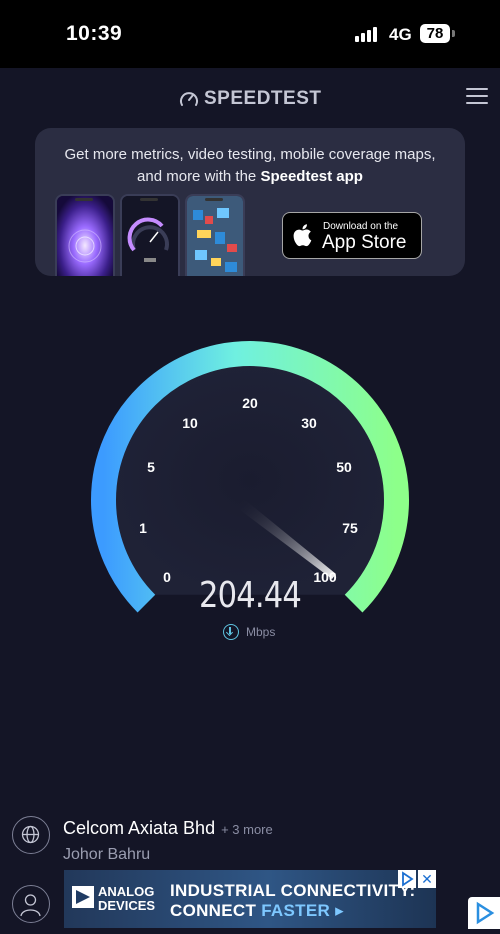  Describe the element at coordinates (427, 879) in the screenshot. I see `ad-close-icon: ✕` at that location.